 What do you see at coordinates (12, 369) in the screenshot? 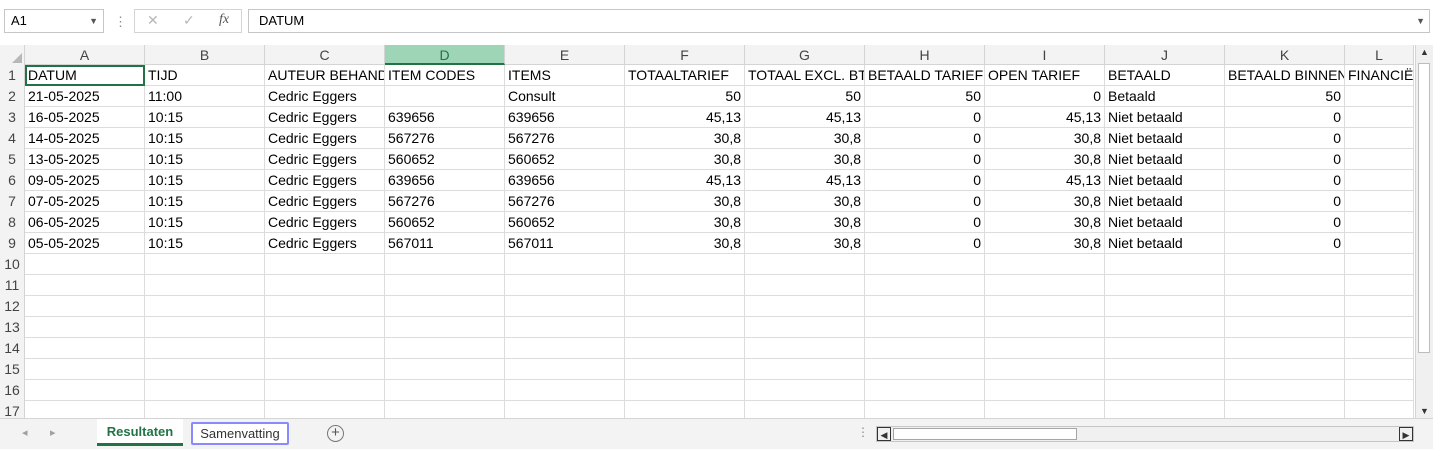
I see `row-header: 15` at bounding box center [12, 369].